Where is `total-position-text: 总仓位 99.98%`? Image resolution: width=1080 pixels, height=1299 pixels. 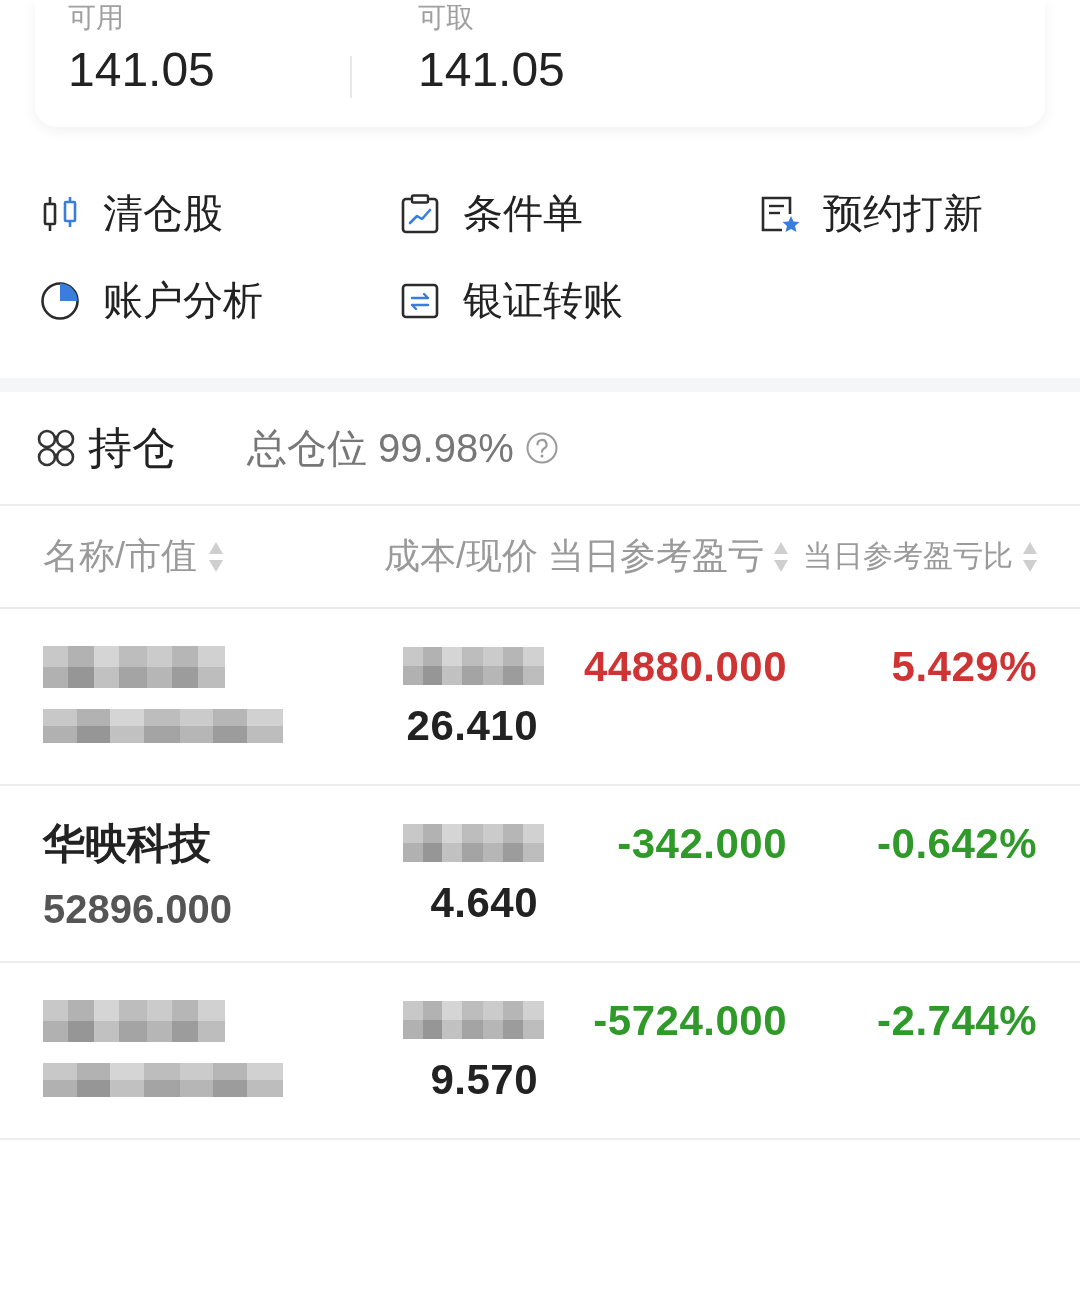
total-position-text: 总仓位 99.98% is located at coordinates (380, 448).